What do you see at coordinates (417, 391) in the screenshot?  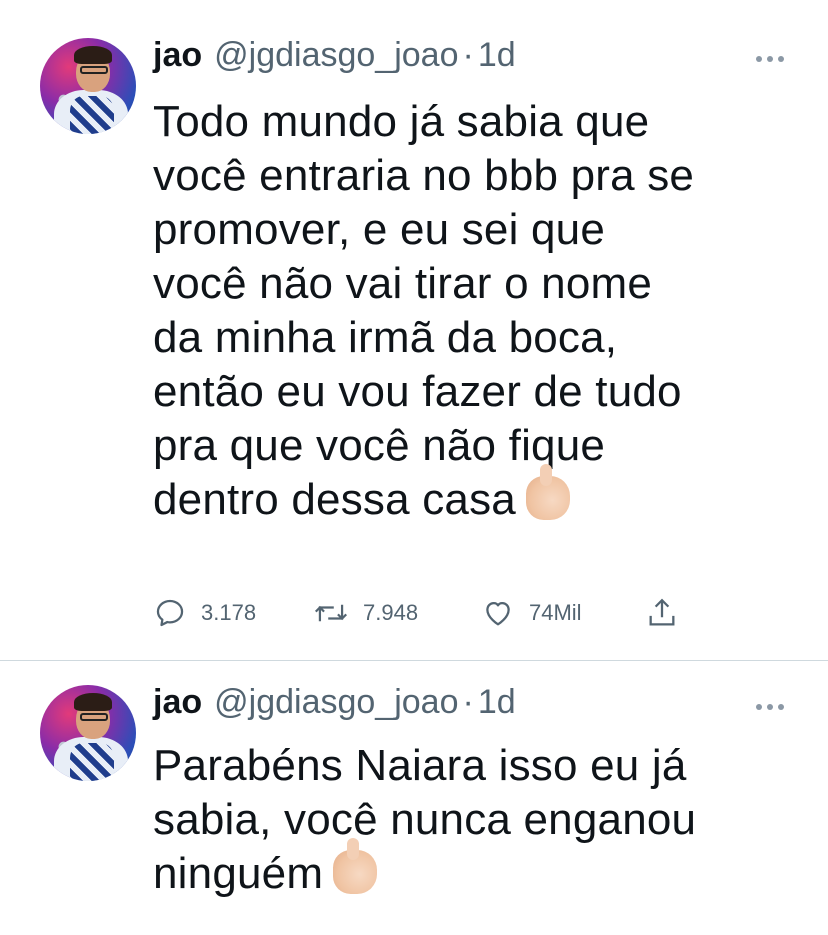 I see `tweet-text-line: então eu vou fazer de tudo` at bounding box center [417, 391].